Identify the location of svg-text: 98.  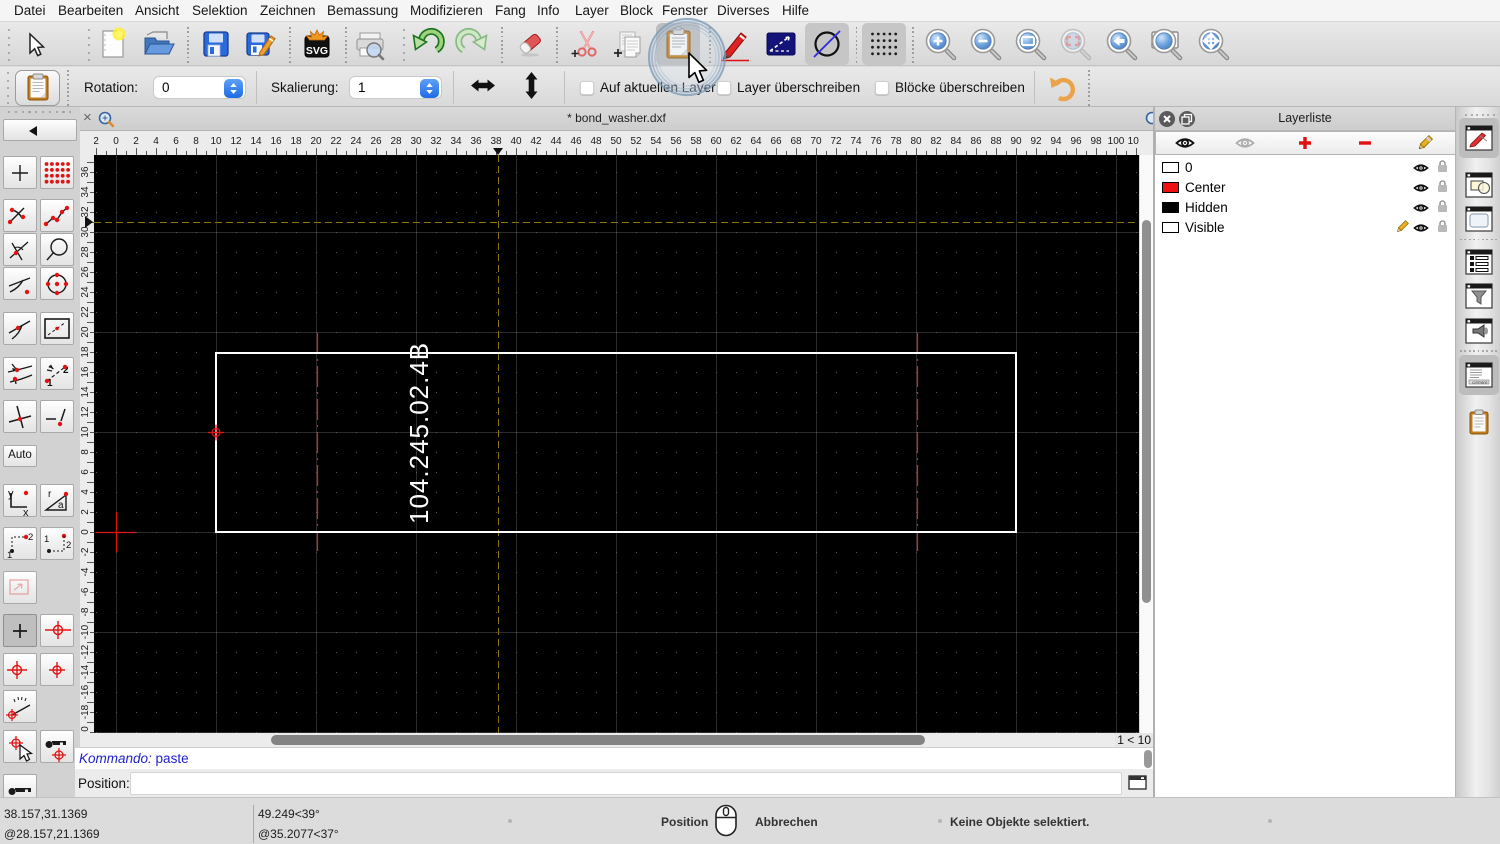
(1096, 141).